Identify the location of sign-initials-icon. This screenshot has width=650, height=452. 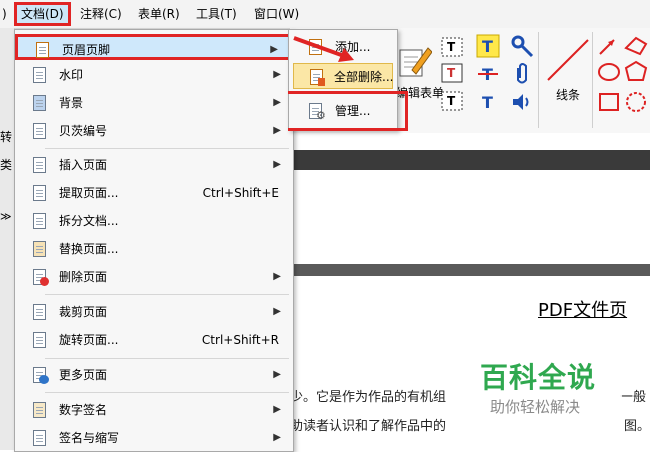
(40, 438).